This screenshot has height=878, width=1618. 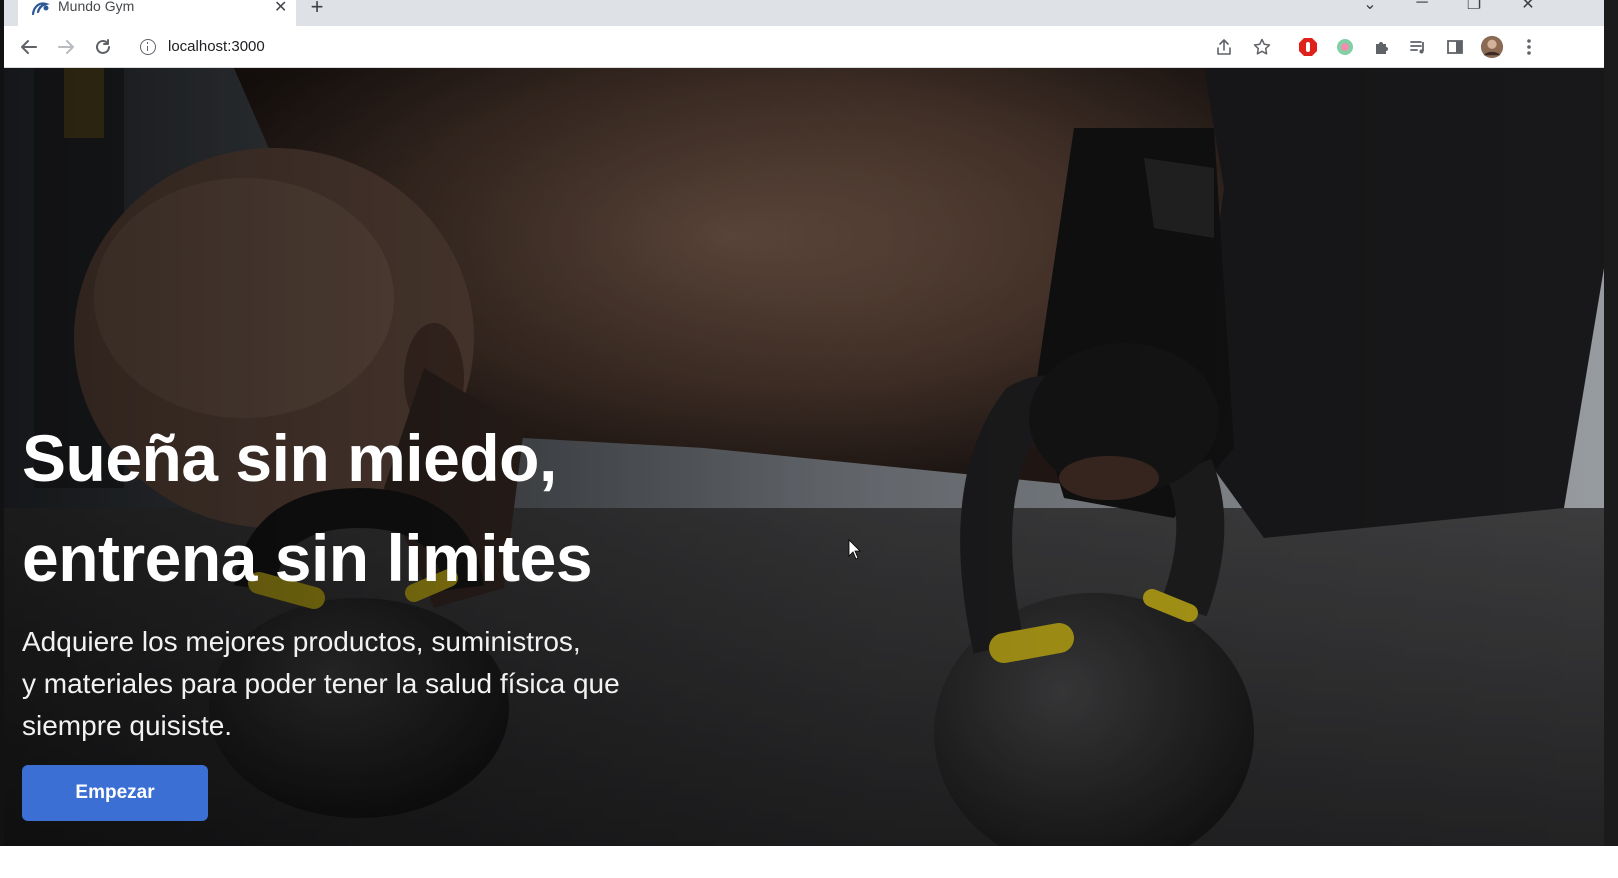 What do you see at coordinates (1370, 7) in the screenshot?
I see `tab-search-chevron-icon: ⌄` at bounding box center [1370, 7].